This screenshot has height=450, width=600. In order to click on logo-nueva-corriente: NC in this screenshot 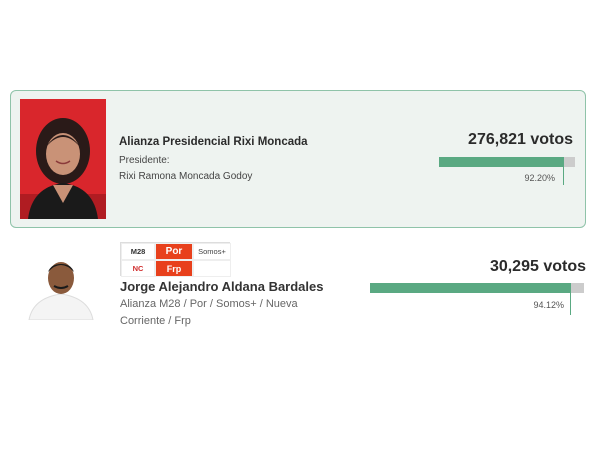, I will do `click(138, 268)`.